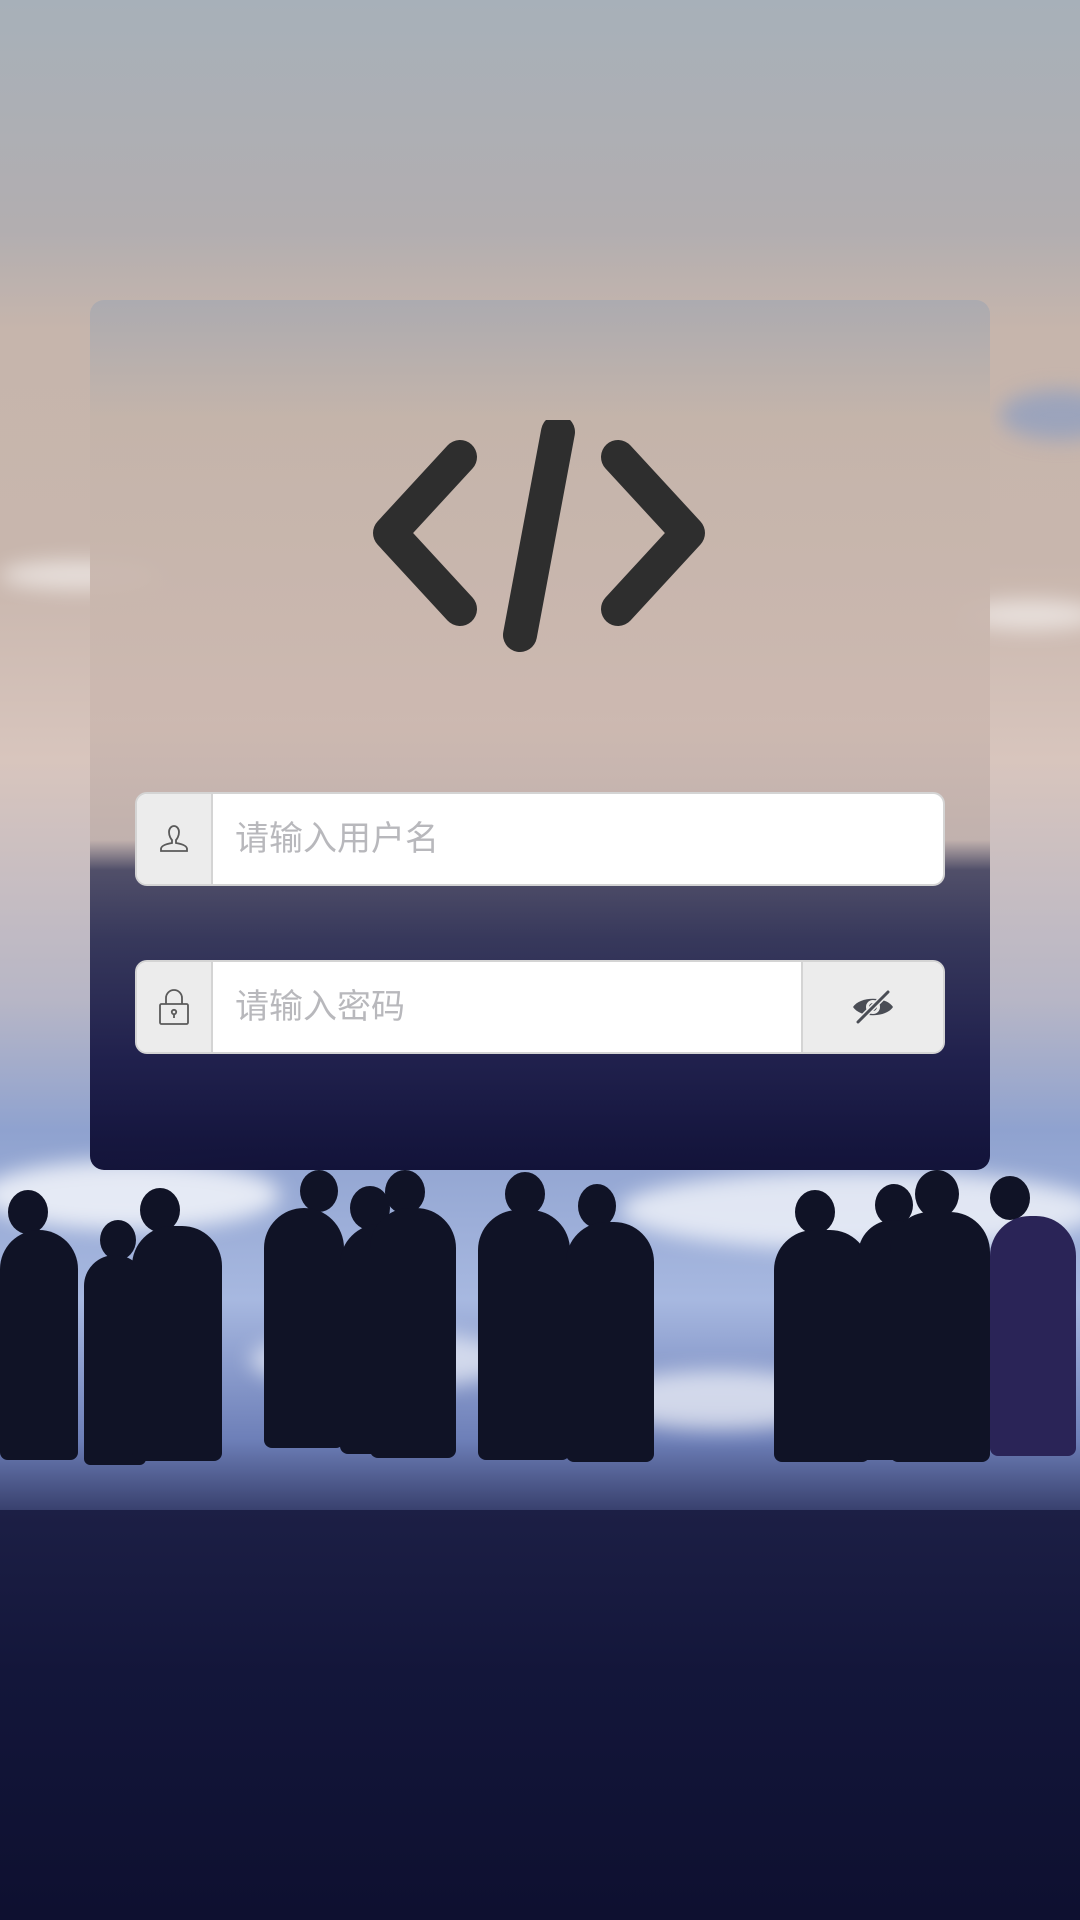 This screenshot has width=1080, height=1920. I want to click on username-input, so click(578, 839).